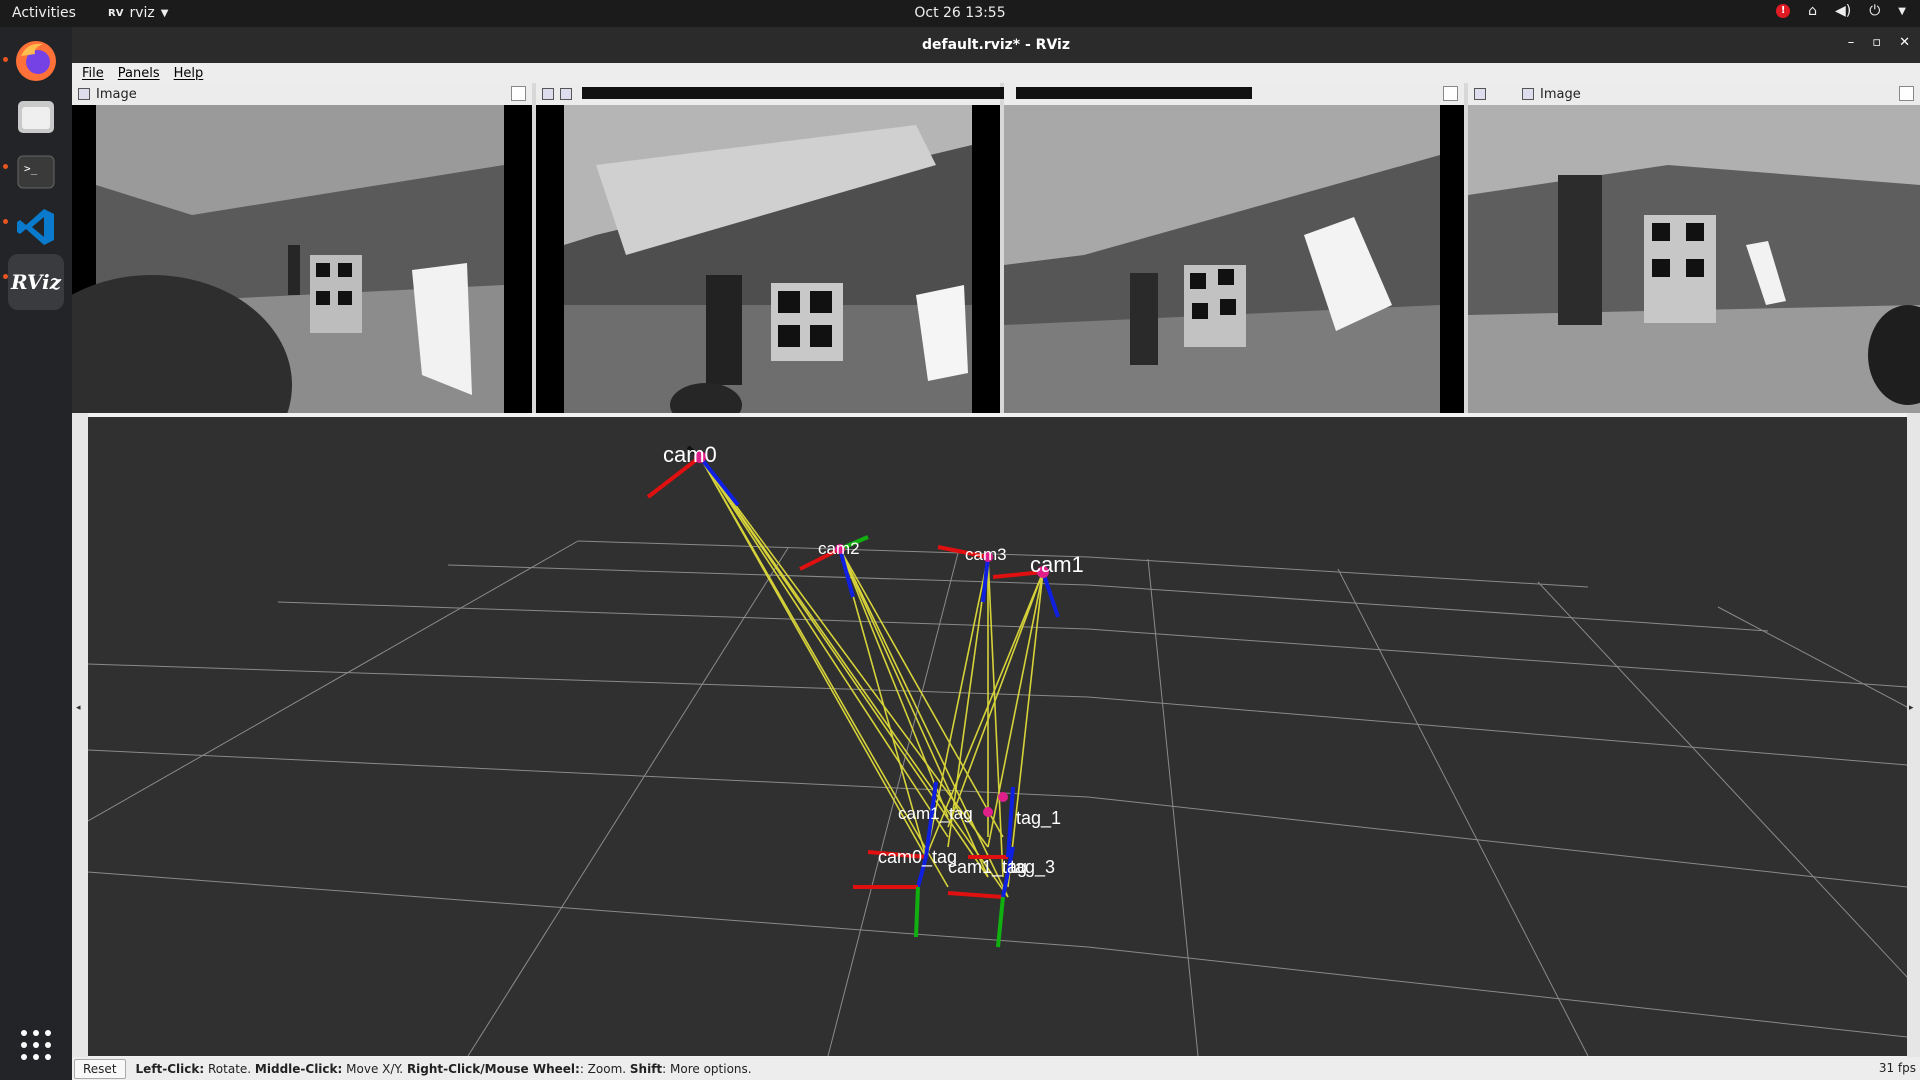 This screenshot has width=1920, height=1080. I want to click on app-menu: RV rviz ▼, so click(138, 13).